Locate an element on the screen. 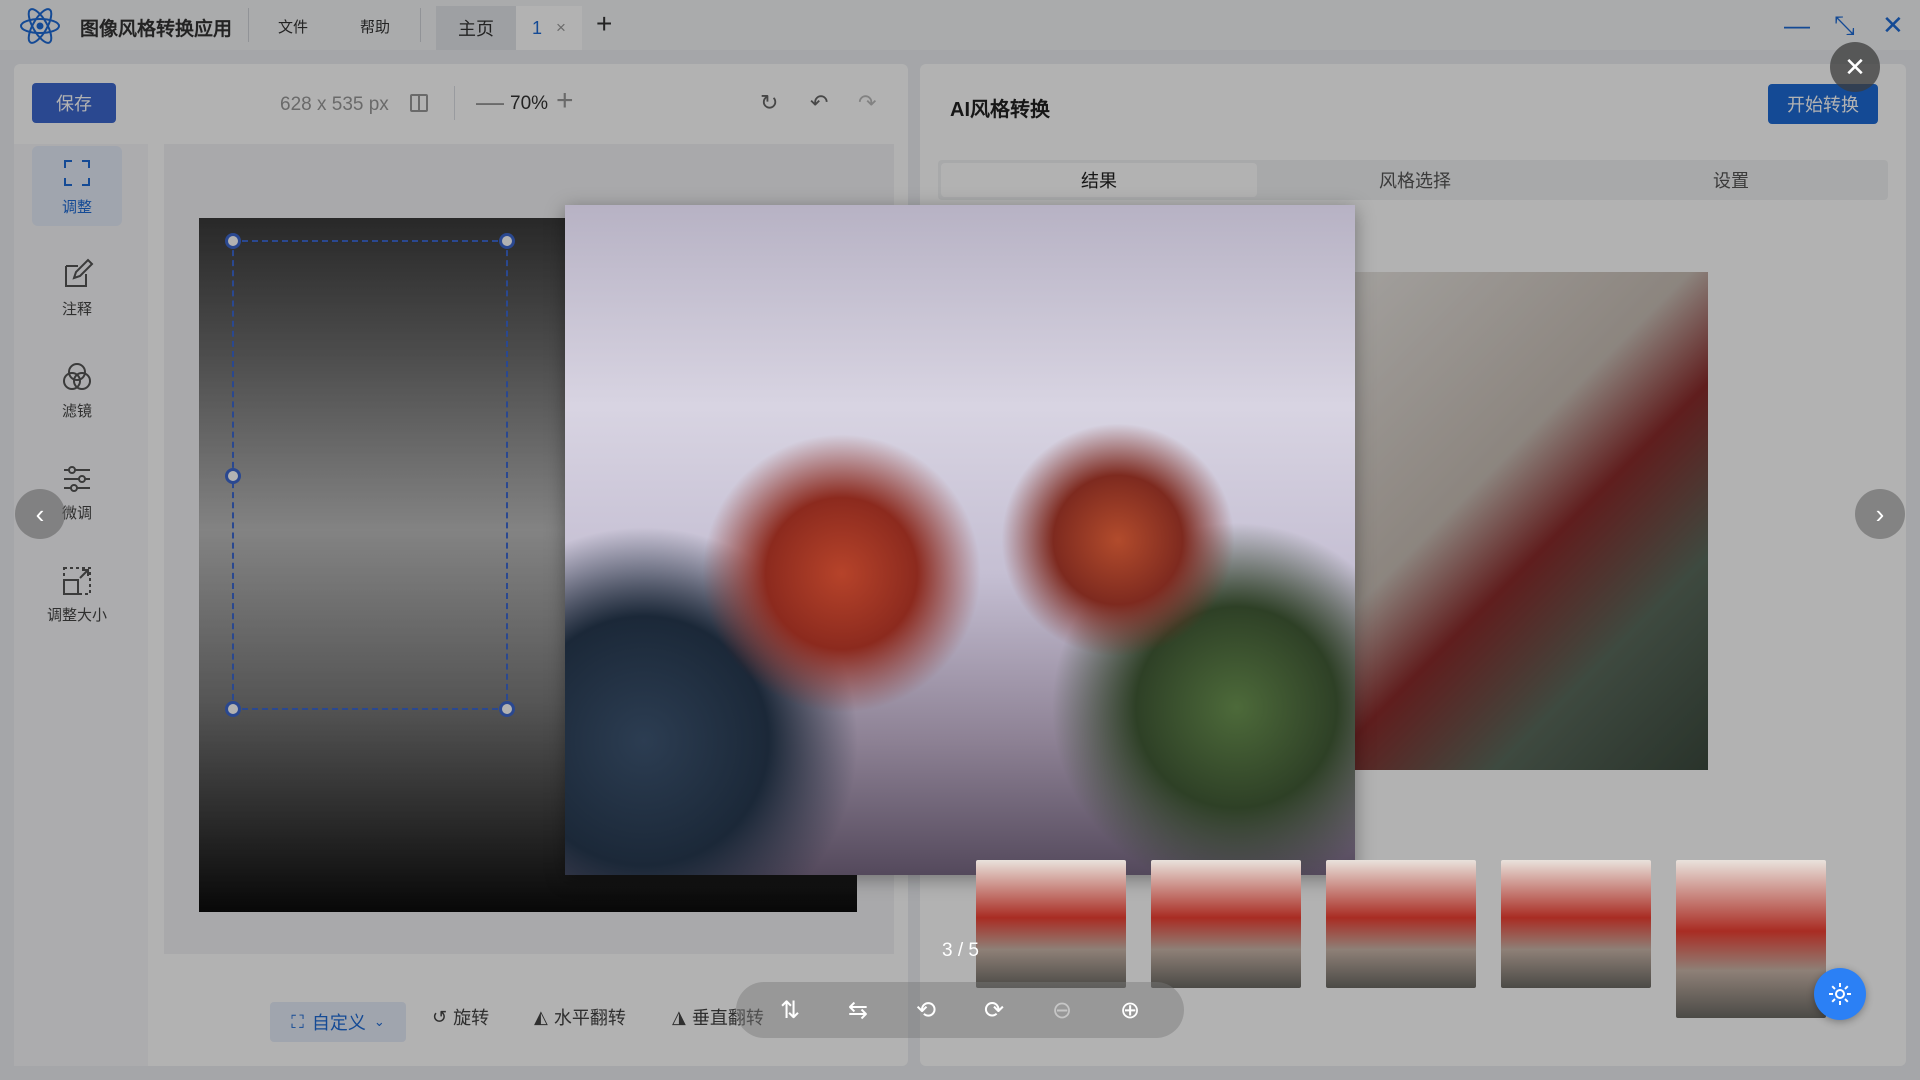 This screenshot has height=1080, width=1920. flip-vertical-icon: ⇅ is located at coordinates (790, 1010).